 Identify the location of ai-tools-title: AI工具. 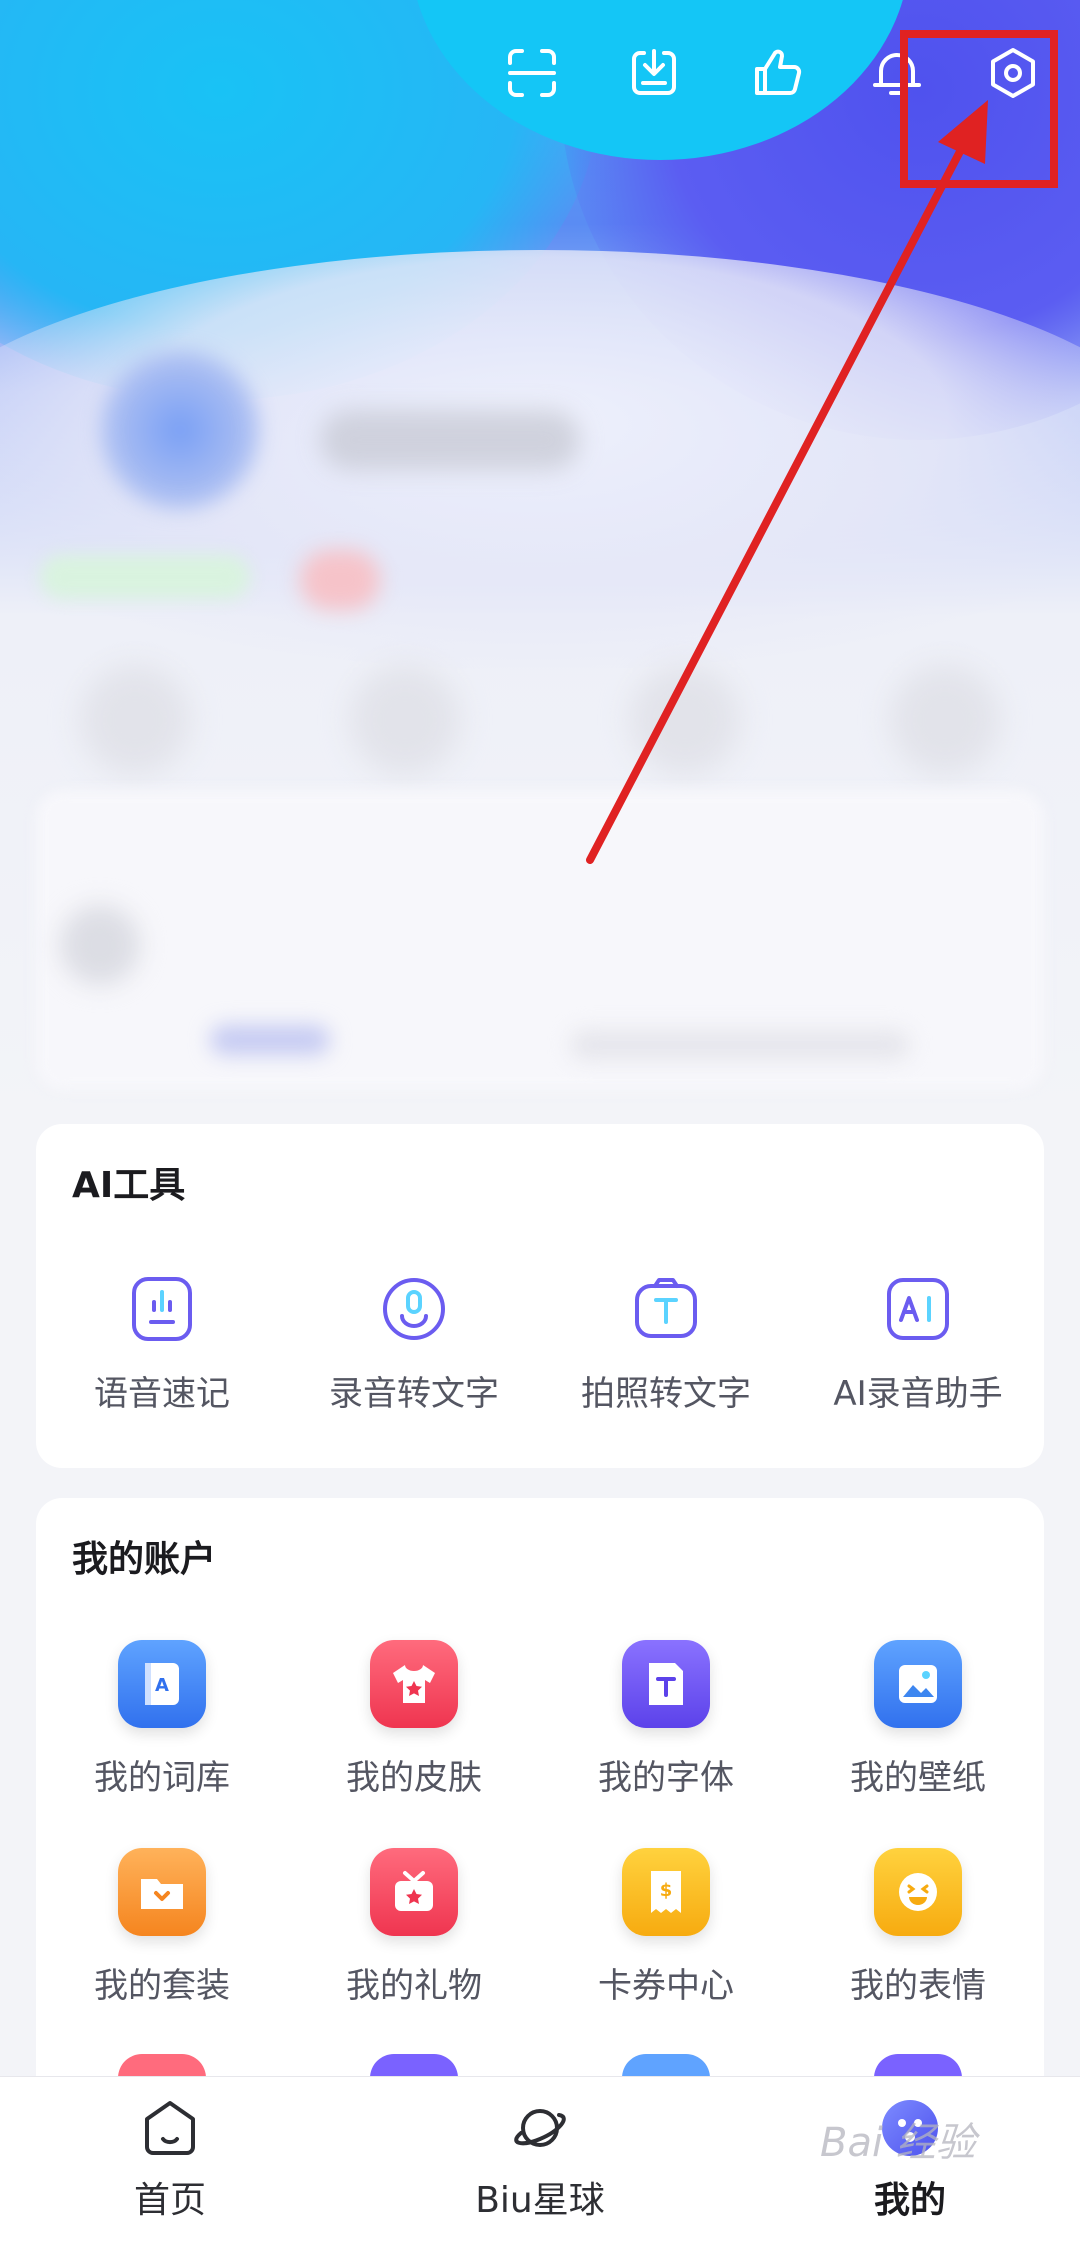
(129, 1185).